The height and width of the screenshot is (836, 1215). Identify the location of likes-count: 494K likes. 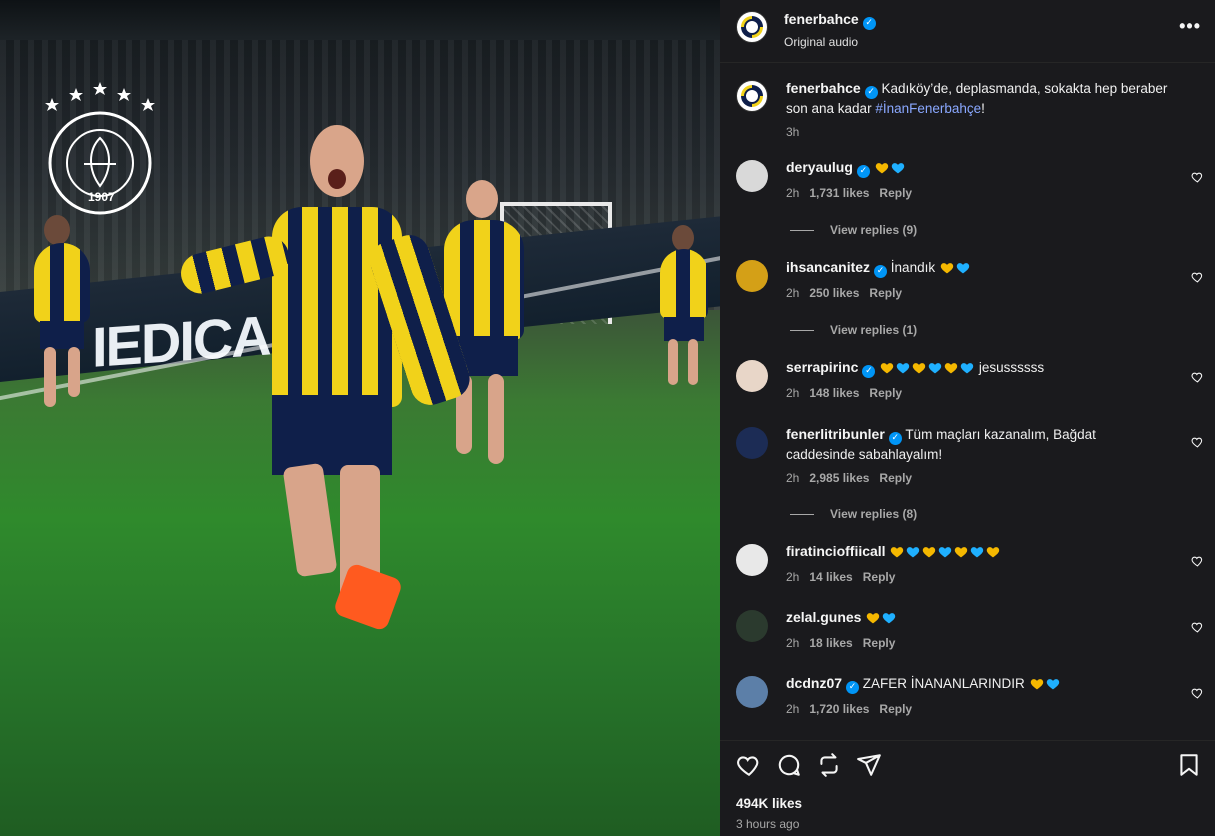
(769, 803).